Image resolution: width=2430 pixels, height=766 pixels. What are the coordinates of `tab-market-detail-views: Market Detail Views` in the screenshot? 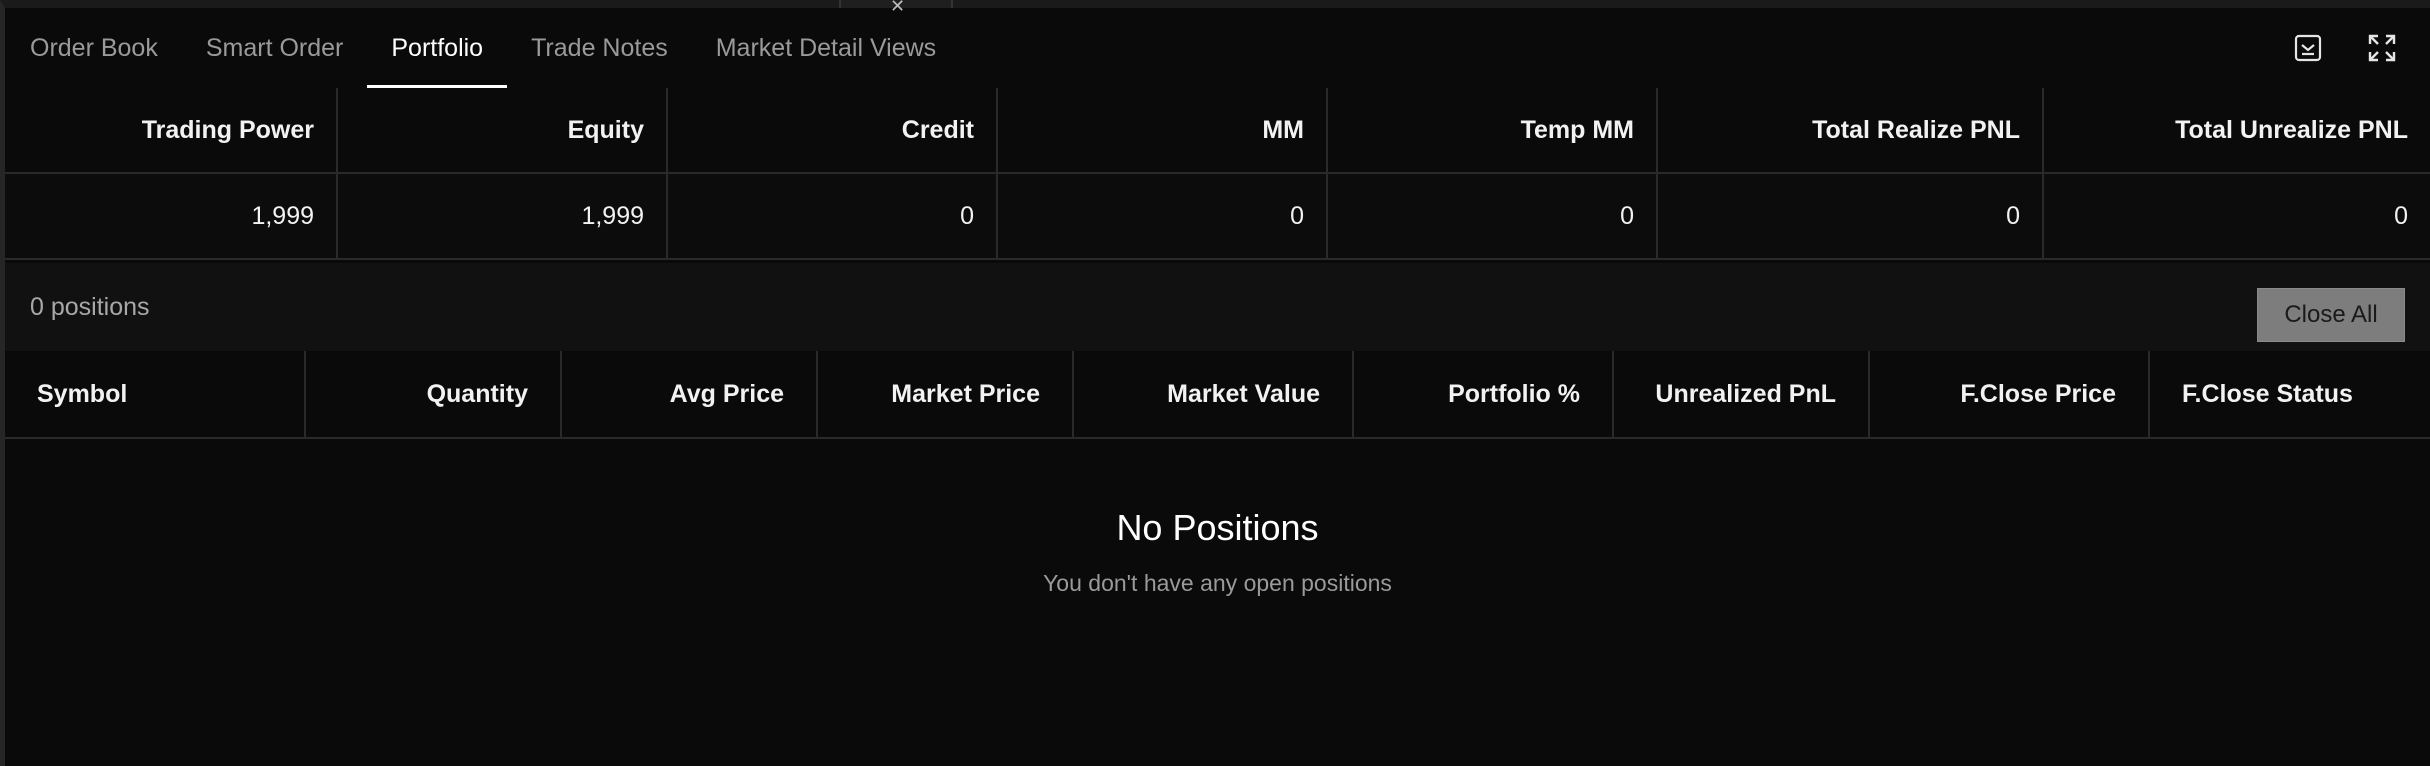 It's located at (826, 48).